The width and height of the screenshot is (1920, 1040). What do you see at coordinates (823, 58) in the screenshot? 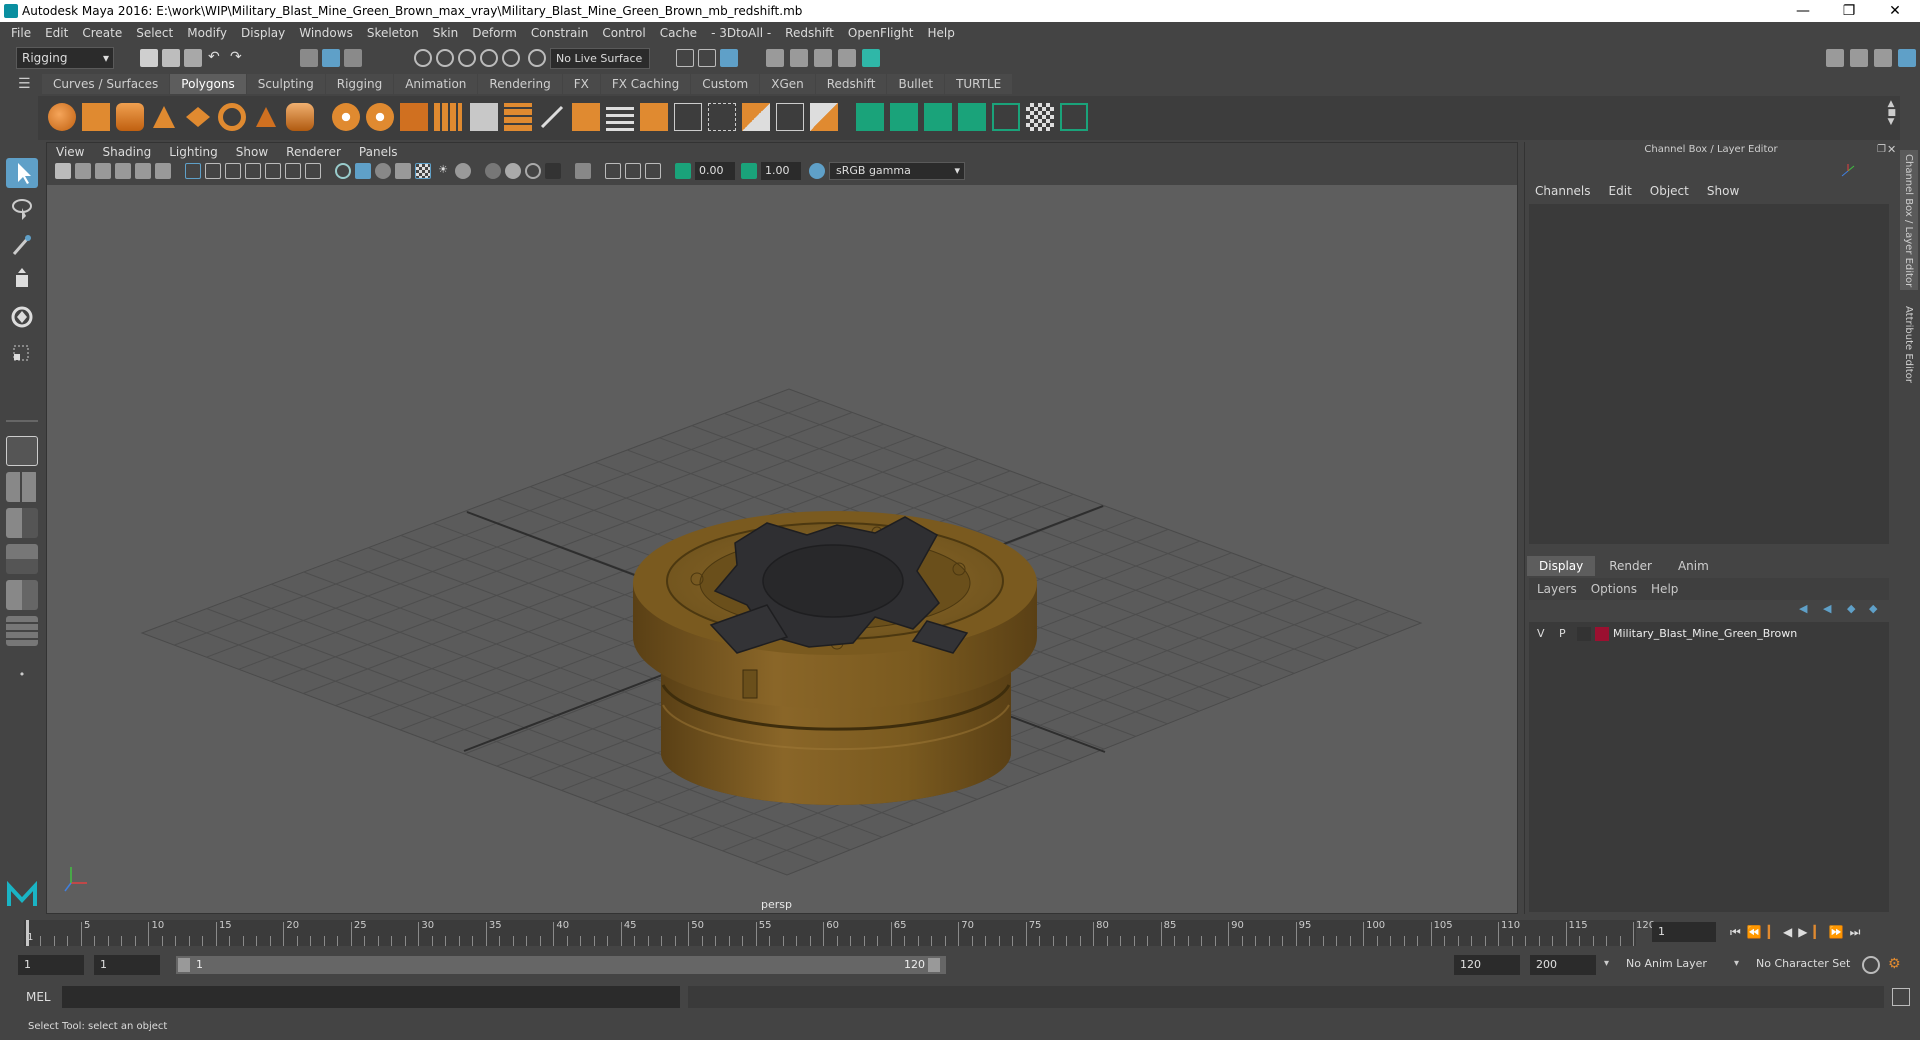
I see `ipr-render-icon` at bounding box center [823, 58].